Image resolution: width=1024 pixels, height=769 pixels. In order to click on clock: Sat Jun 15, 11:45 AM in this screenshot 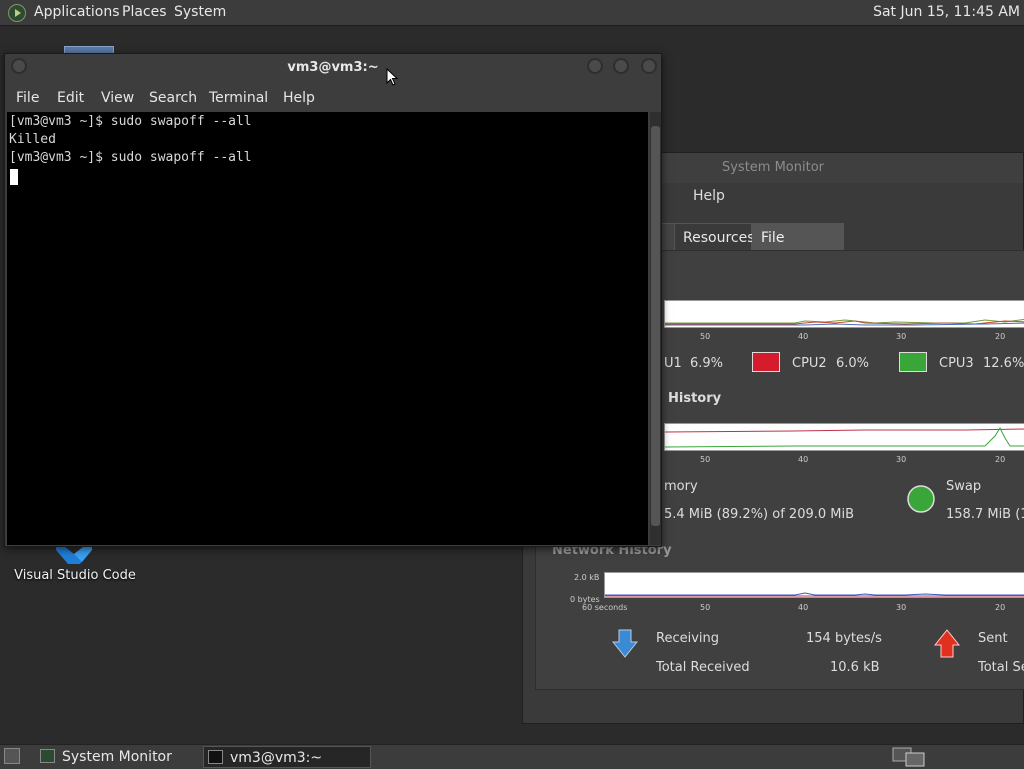, I will do `click(946, 12)`.